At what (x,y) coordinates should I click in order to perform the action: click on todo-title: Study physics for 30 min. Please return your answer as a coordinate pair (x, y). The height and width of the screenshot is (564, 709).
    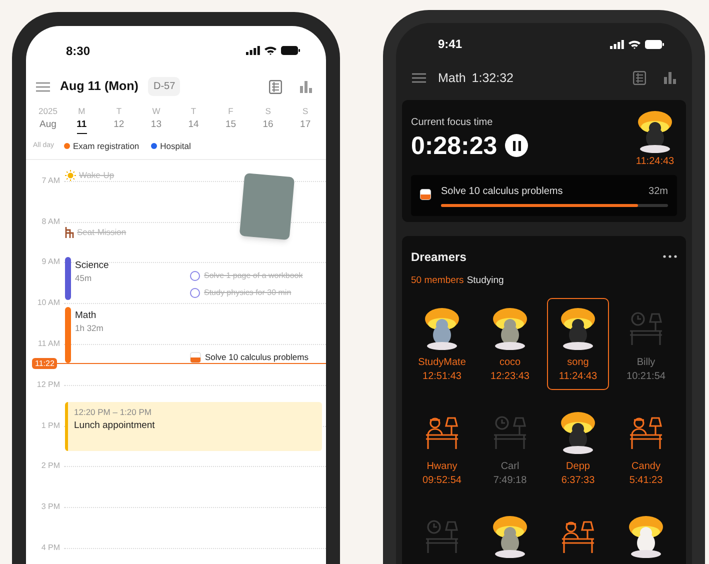
    Looking at the image, I should click on (248, 292).